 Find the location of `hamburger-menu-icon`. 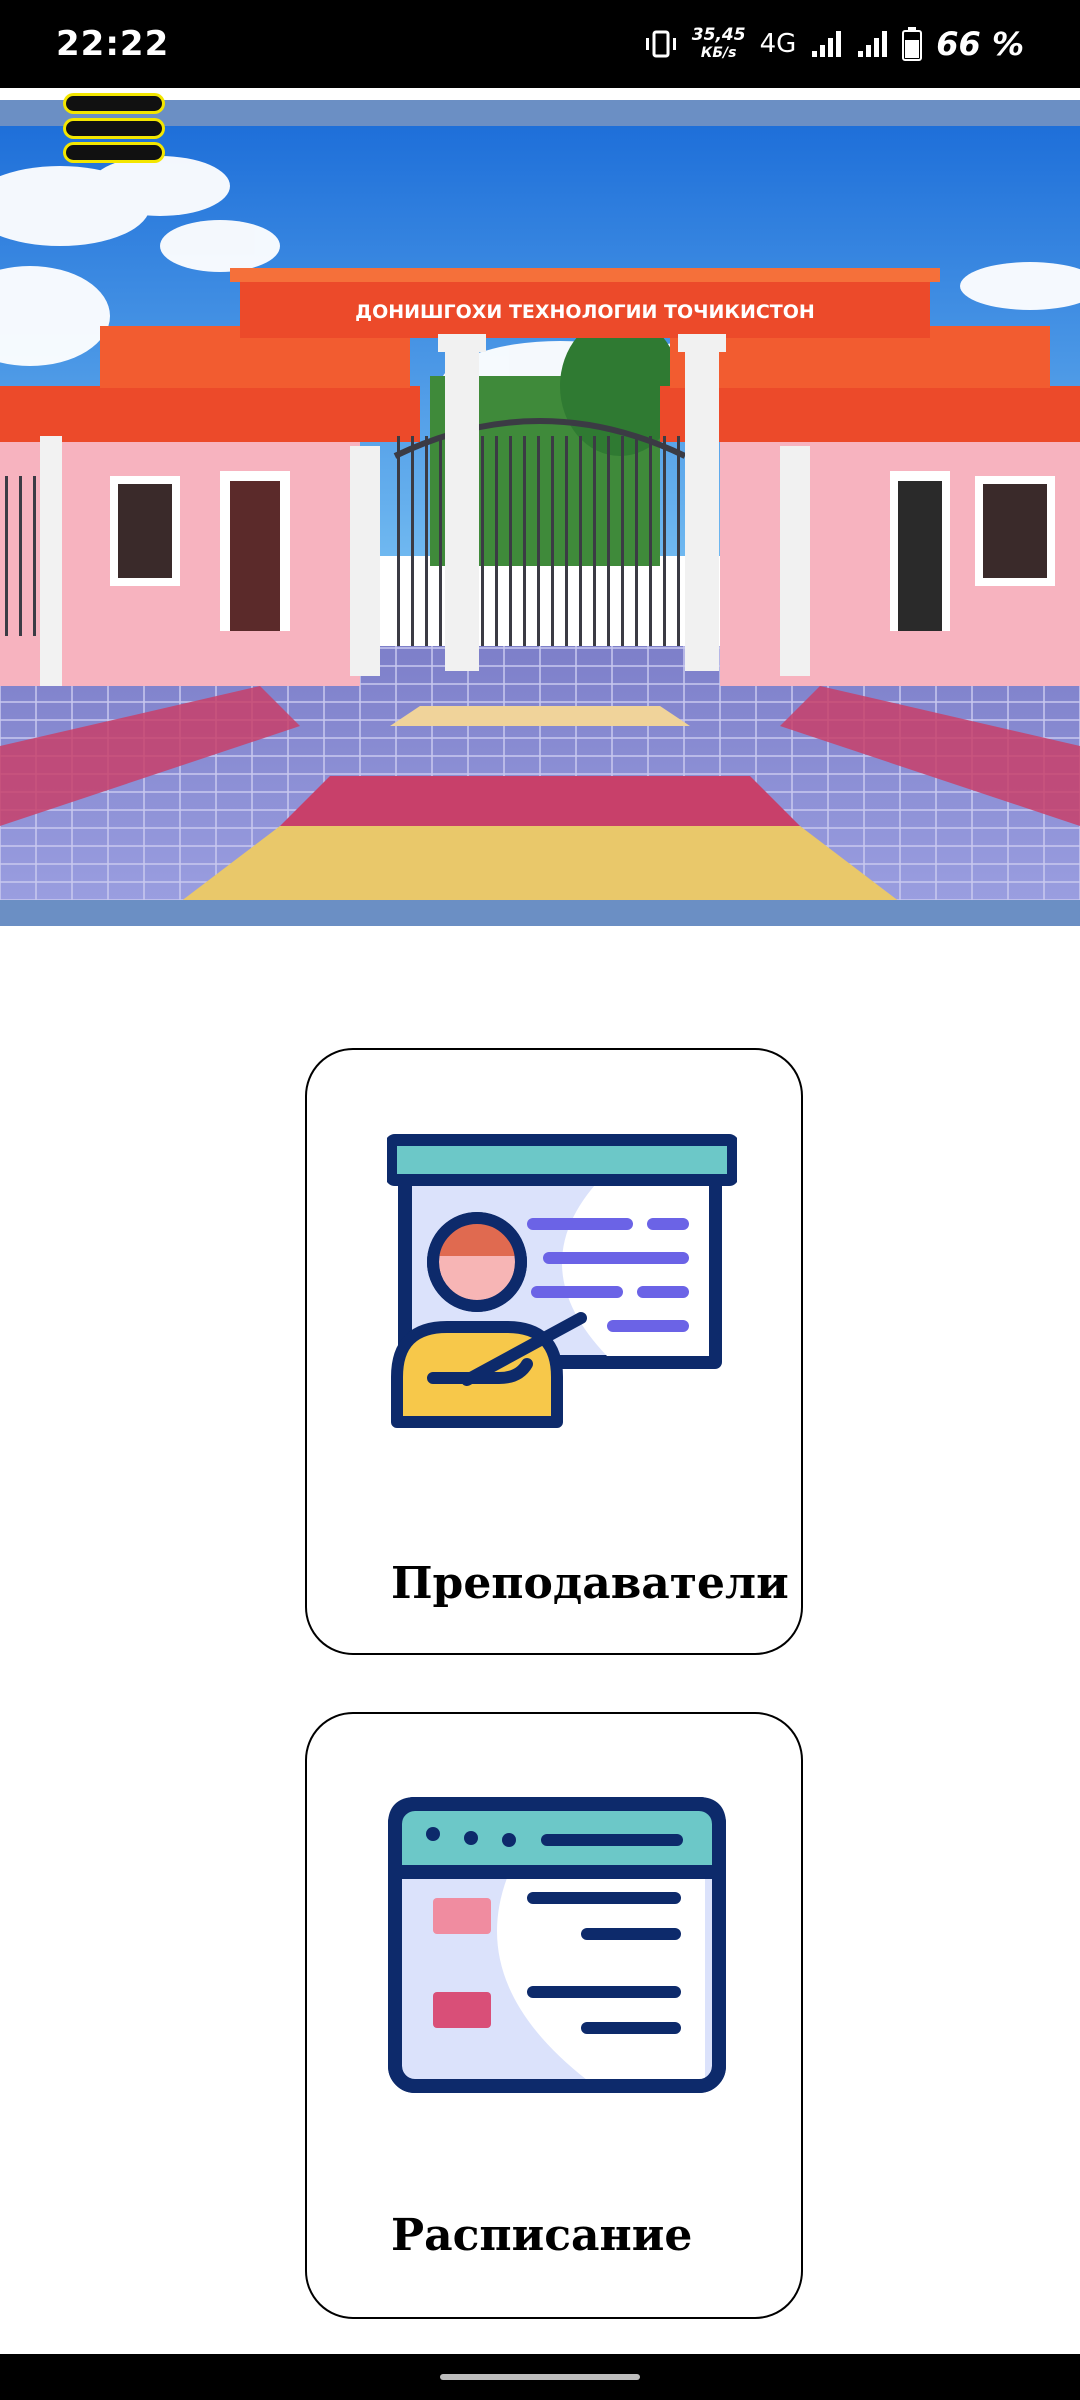

hamburger-menu-icon is located at coordinates (116, 128).